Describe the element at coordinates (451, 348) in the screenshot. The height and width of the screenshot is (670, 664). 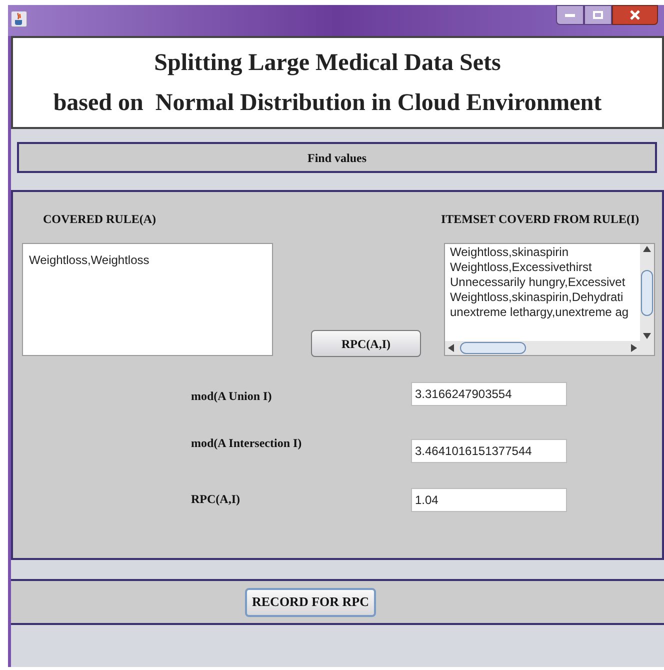
I see `left-arrow-icon` at that location.